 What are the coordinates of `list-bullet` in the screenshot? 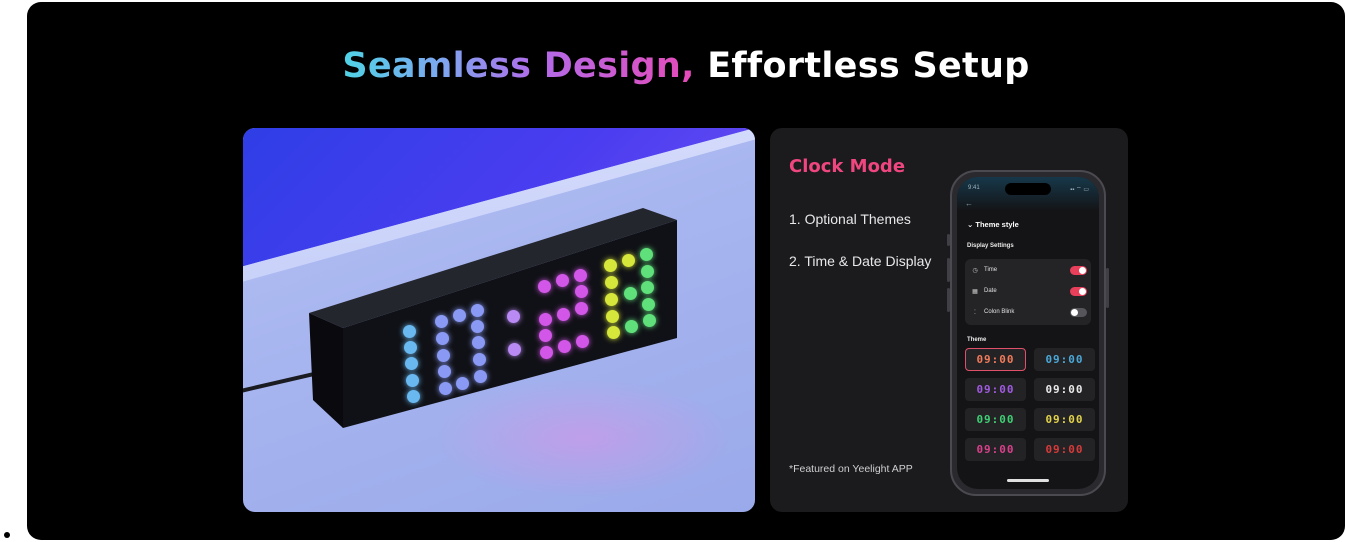 It's located at (7, 535).